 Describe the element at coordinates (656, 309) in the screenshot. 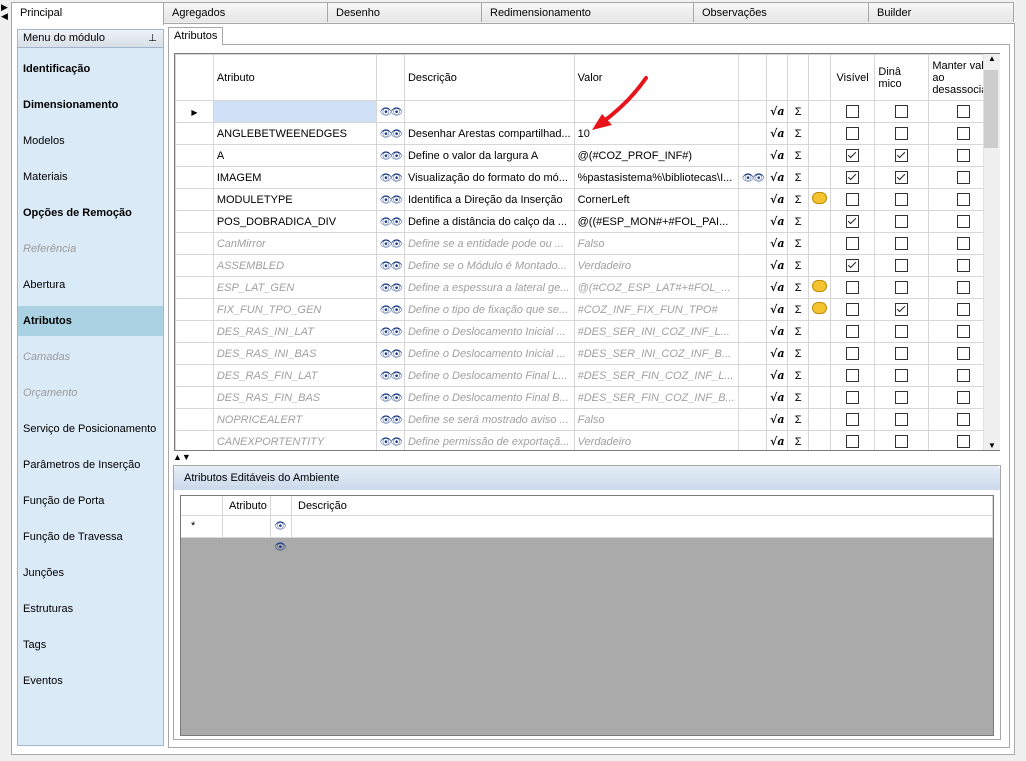

I see `valor-cell: #COZ_INF_FIX_FUN_TPO#` at that location.